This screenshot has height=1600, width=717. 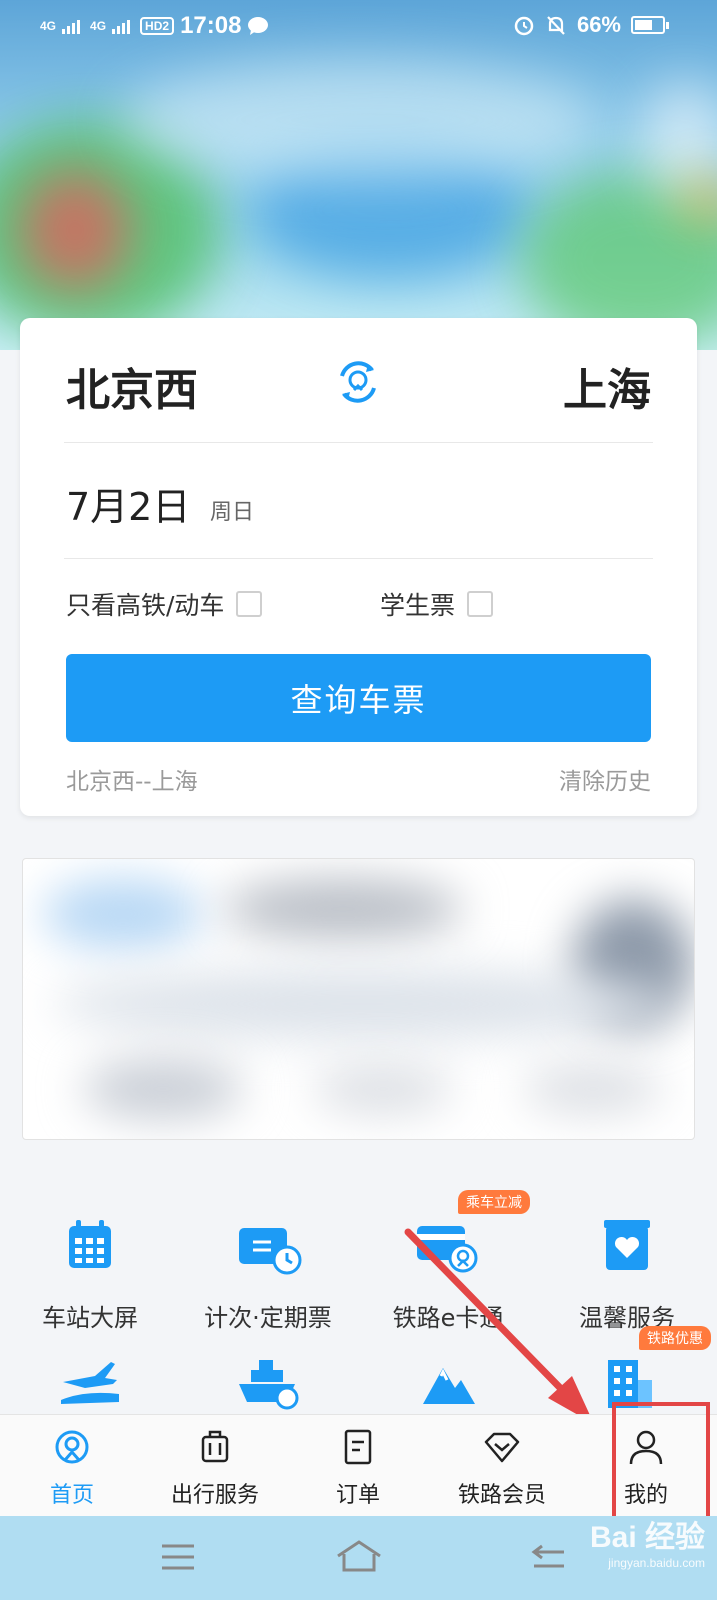 I want to click on ship-icon, so click(x=269, y=1385).